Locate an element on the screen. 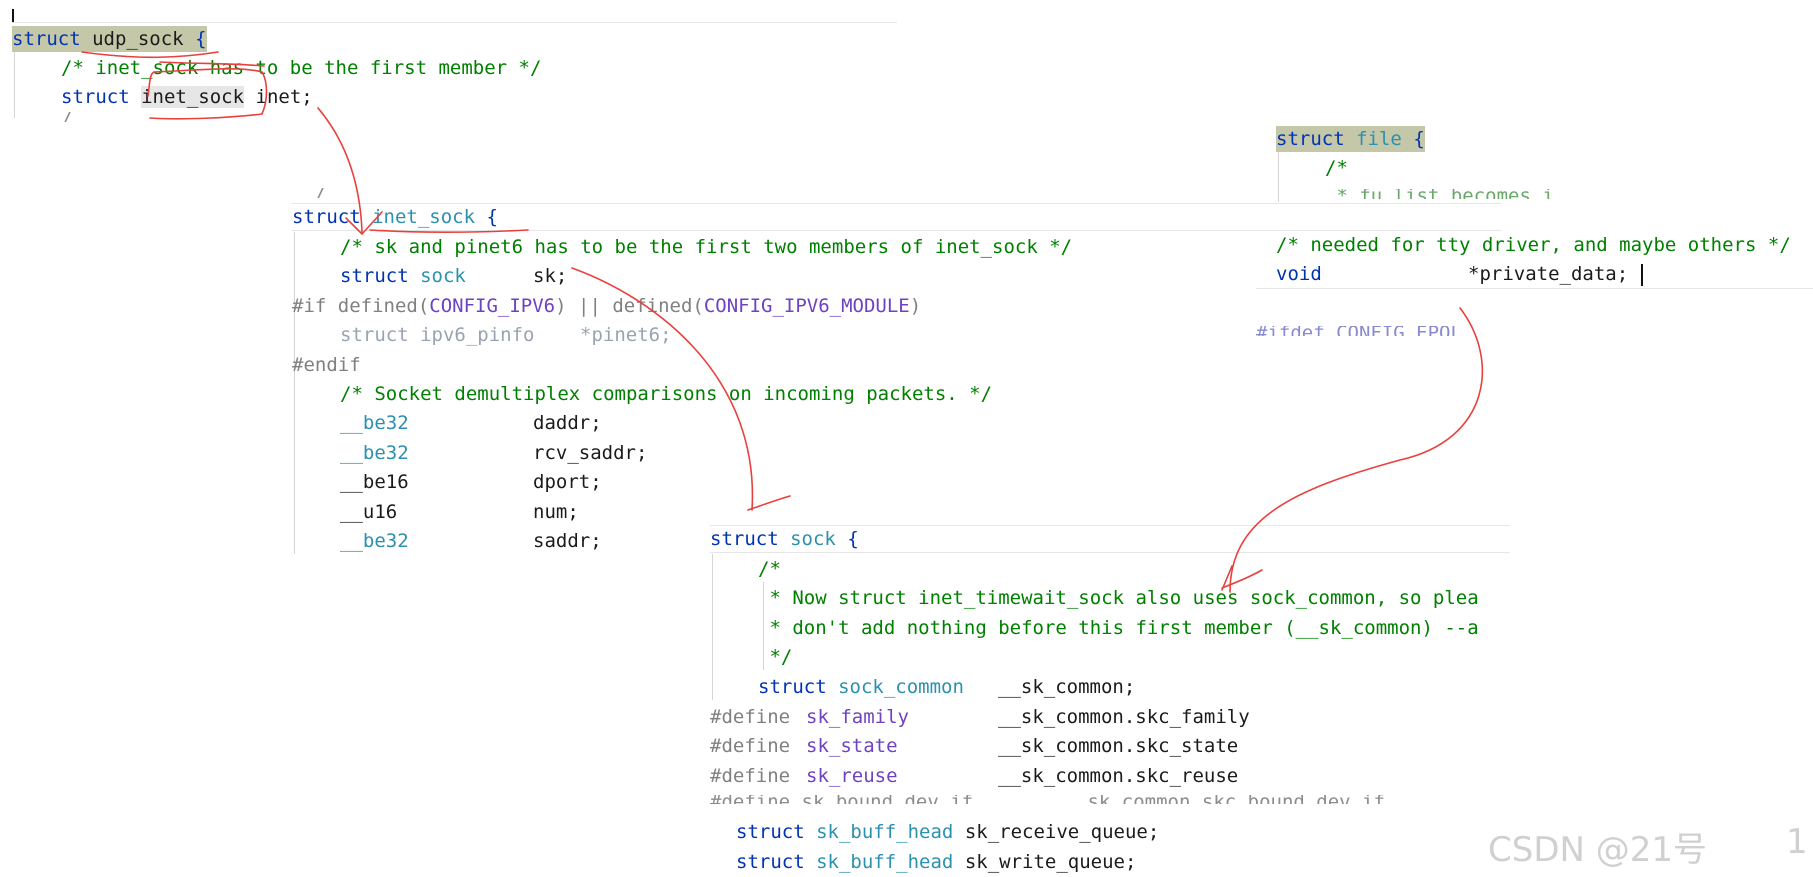 The width and height of the screenshot is (1813, 877). sock-define-sk-reuse: sk_reuse is located at coordinates (852, 776).